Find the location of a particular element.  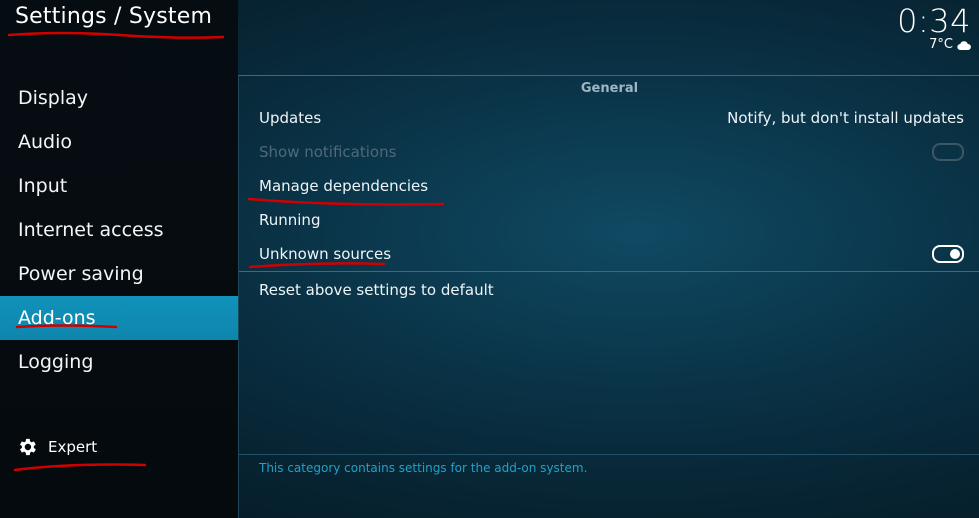

sidebar-item-input: Input is located at coordinates (119, 186).